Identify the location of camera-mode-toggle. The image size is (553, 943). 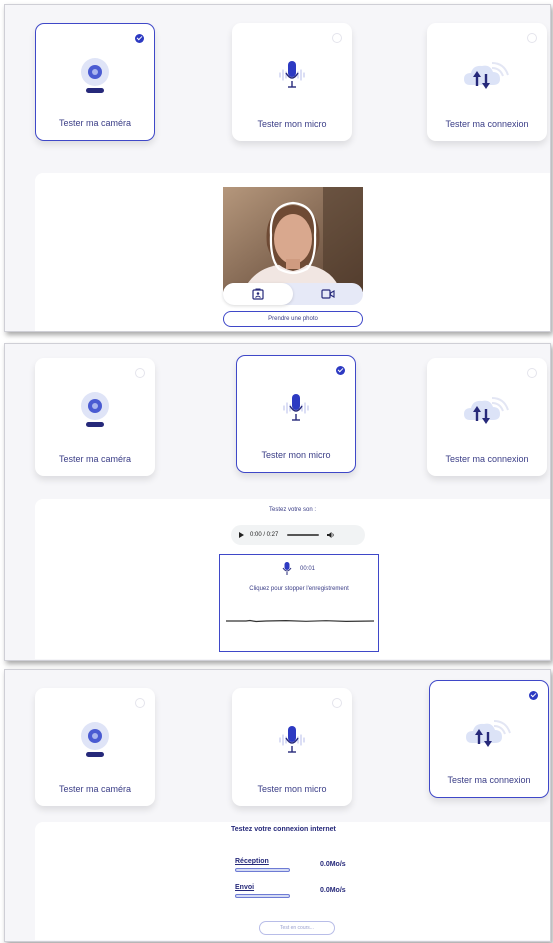
(293, 294).